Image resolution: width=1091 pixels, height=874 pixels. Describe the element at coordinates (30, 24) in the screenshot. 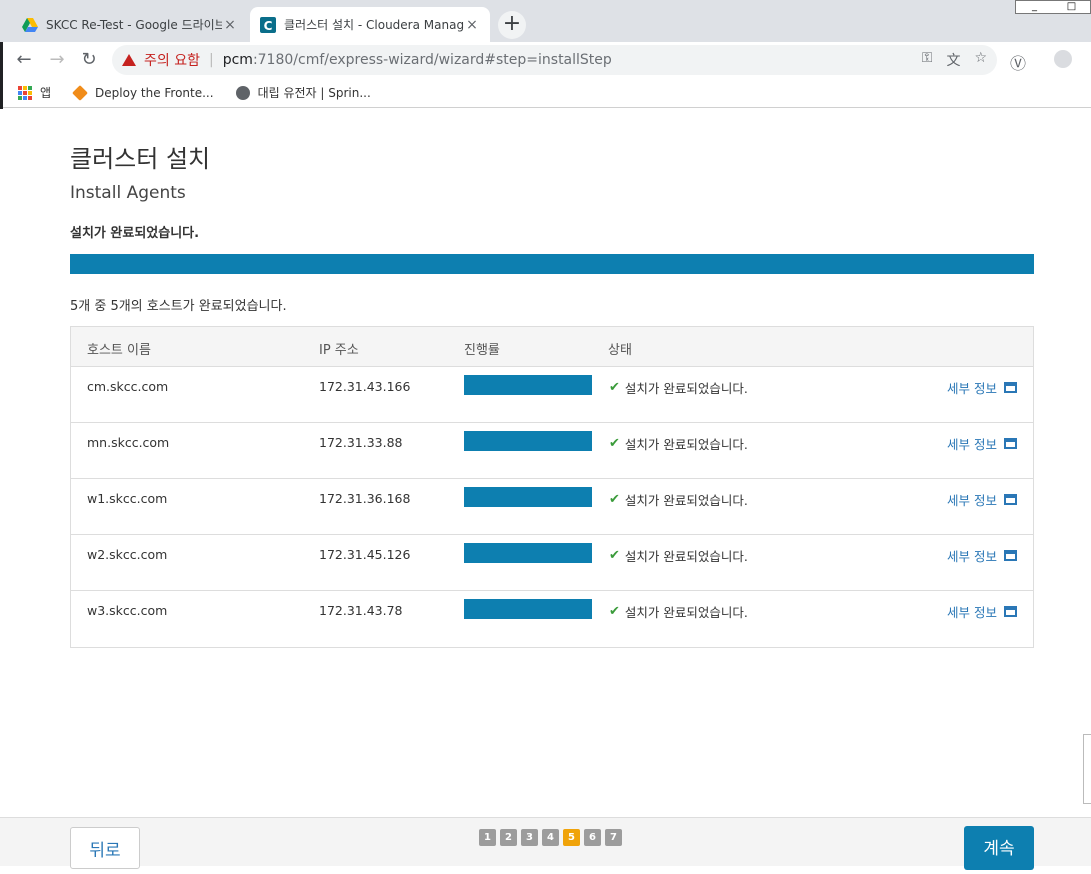

I see `google-drive-icon` at that location.